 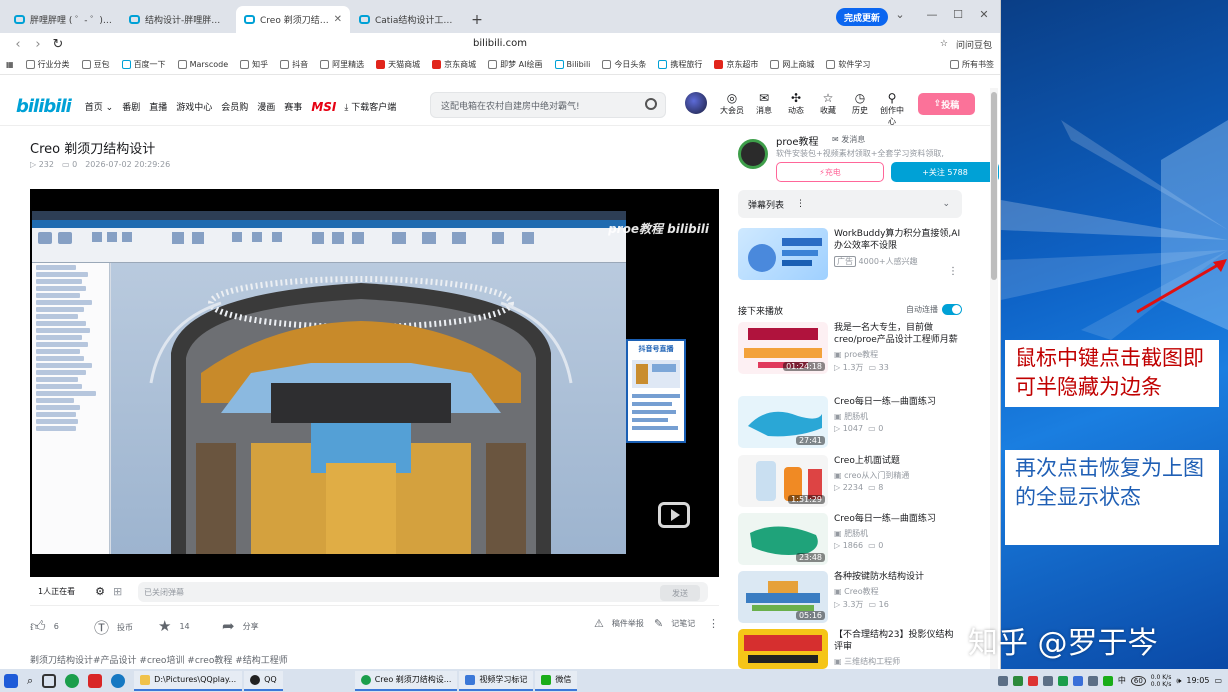 I want to click on video-tags: 剃须刀结构设计#产品设计 #creo培训 #creo教程 #结构工程师, so click(x=159, y=659).